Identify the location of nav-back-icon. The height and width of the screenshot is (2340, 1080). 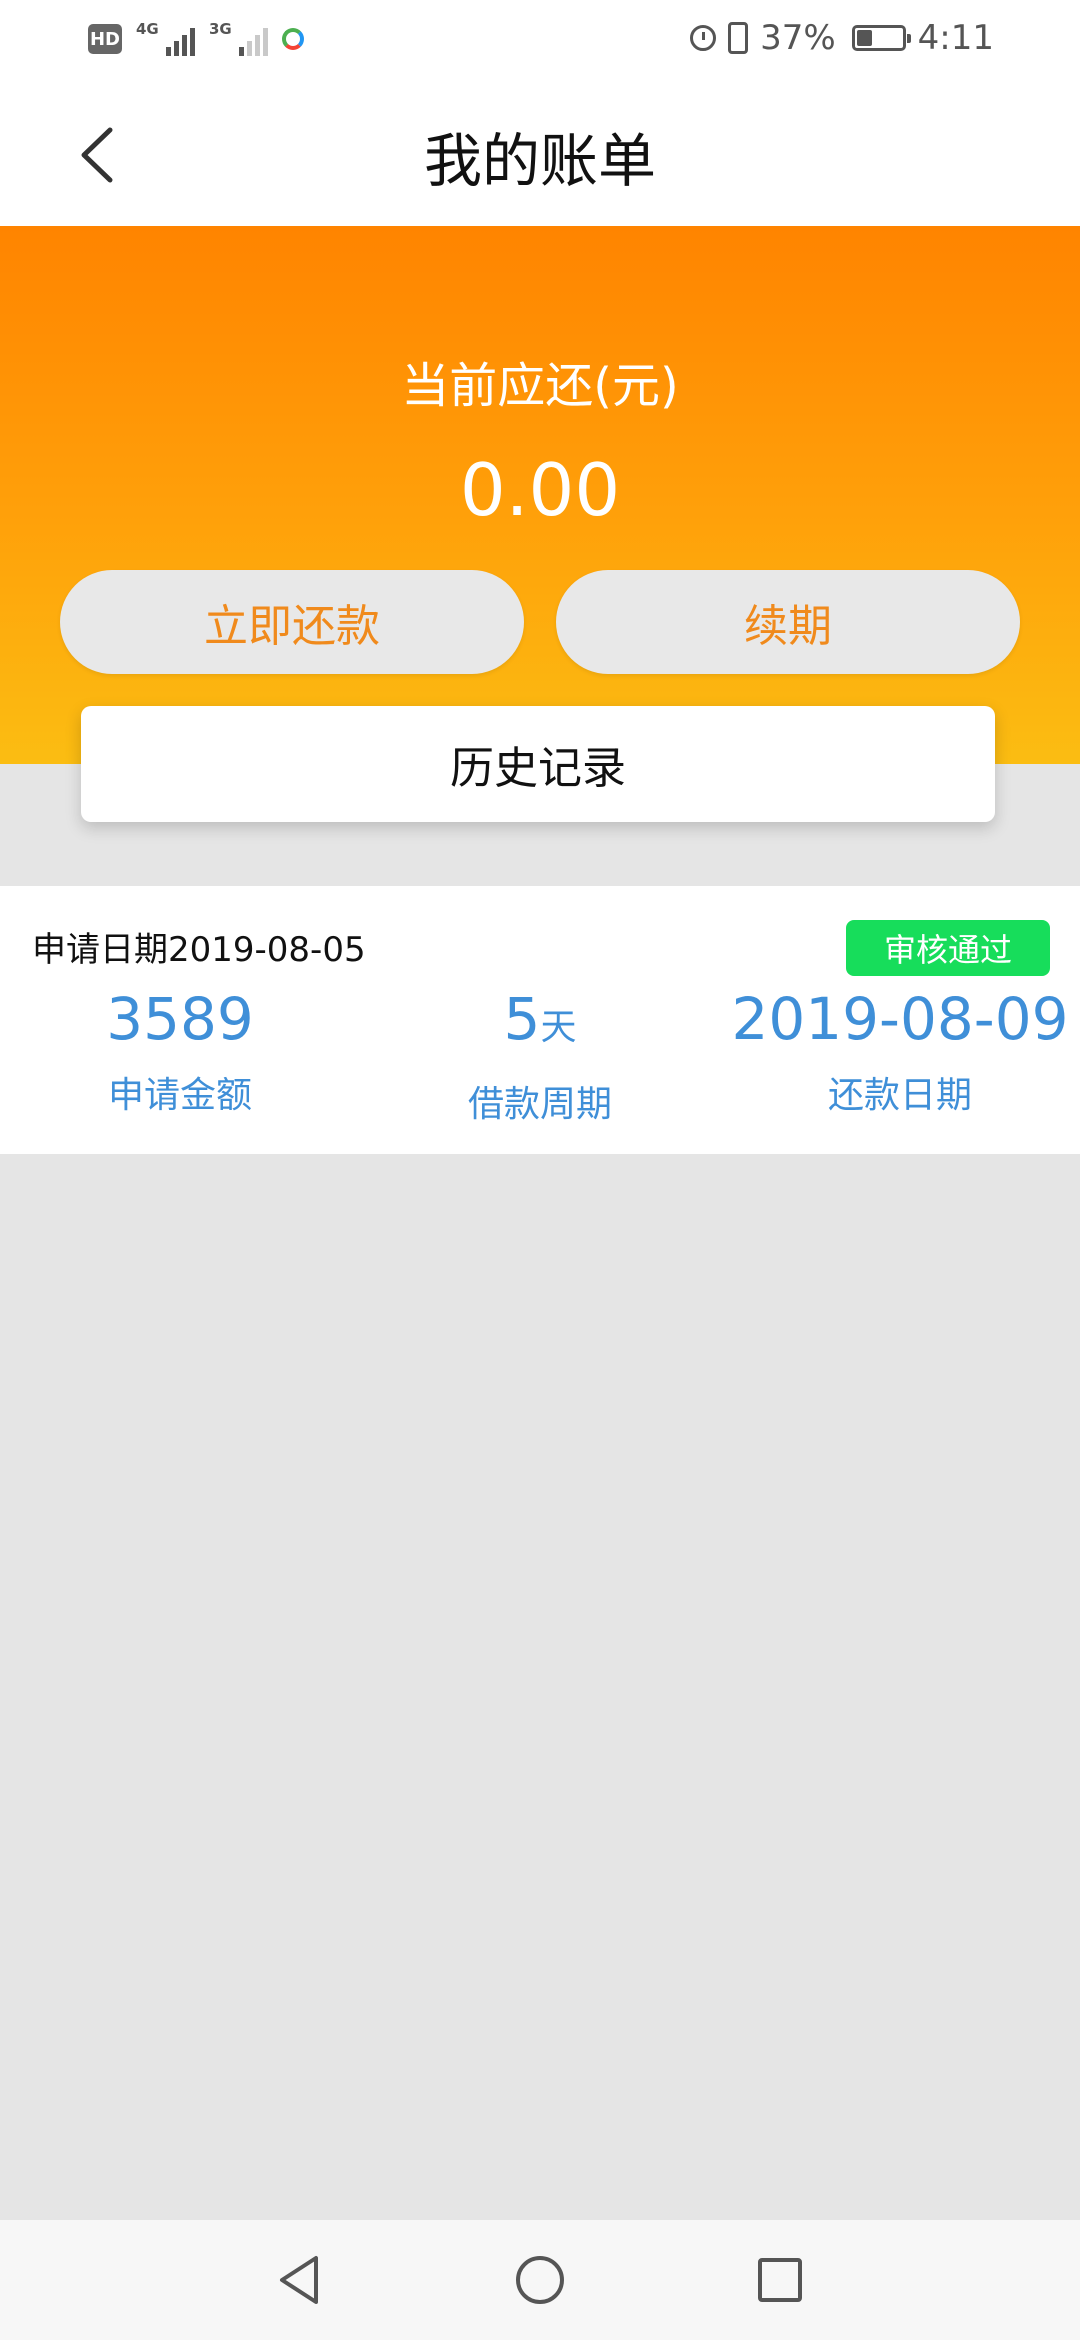
(300, 2280).